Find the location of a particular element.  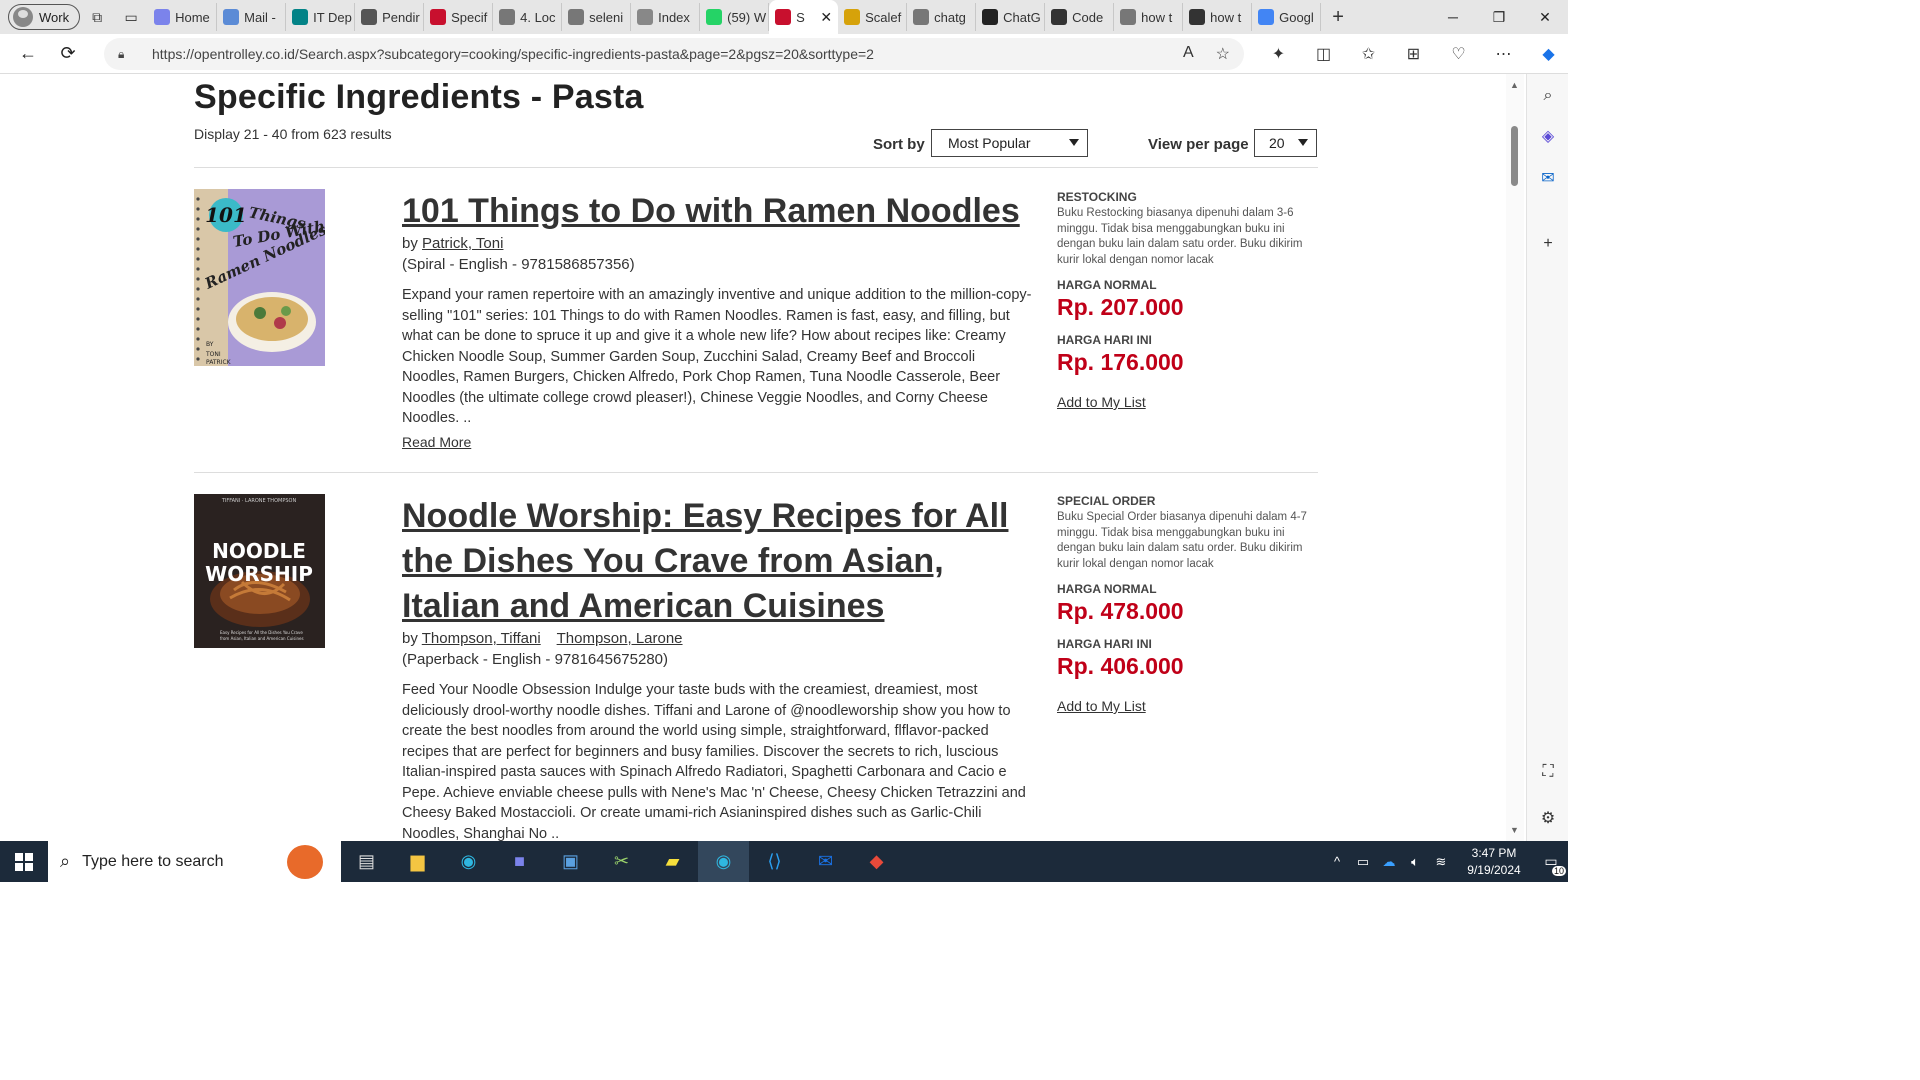

settings-gear-icon: ⚙ is located at coordinates (1548, 818).